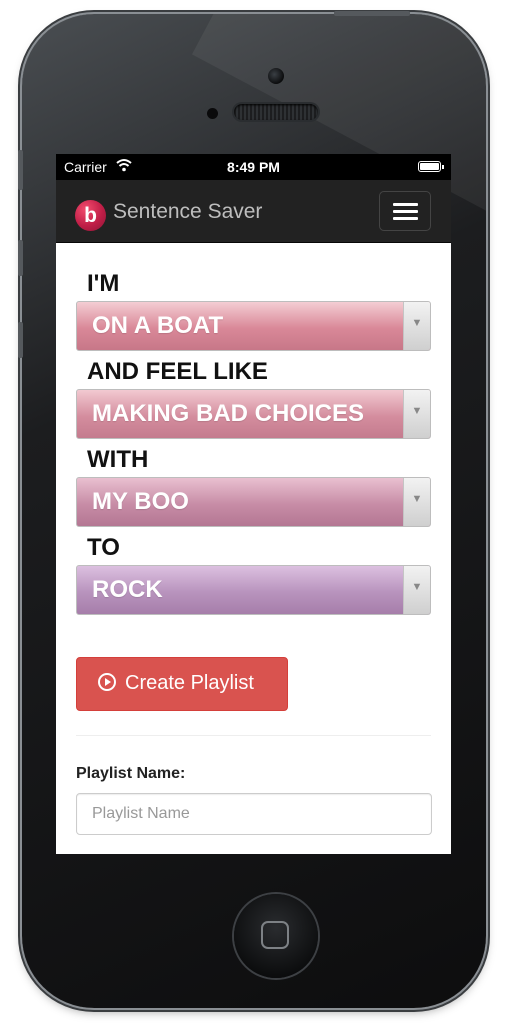  I want to click on front-camera, so click(276, 76).